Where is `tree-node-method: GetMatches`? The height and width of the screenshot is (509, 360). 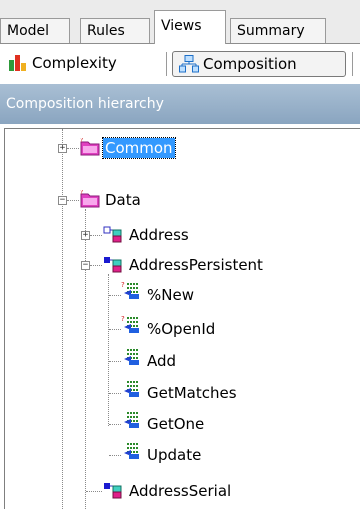 tree-node-method: GetMatches is located at coordinates (192, 393).